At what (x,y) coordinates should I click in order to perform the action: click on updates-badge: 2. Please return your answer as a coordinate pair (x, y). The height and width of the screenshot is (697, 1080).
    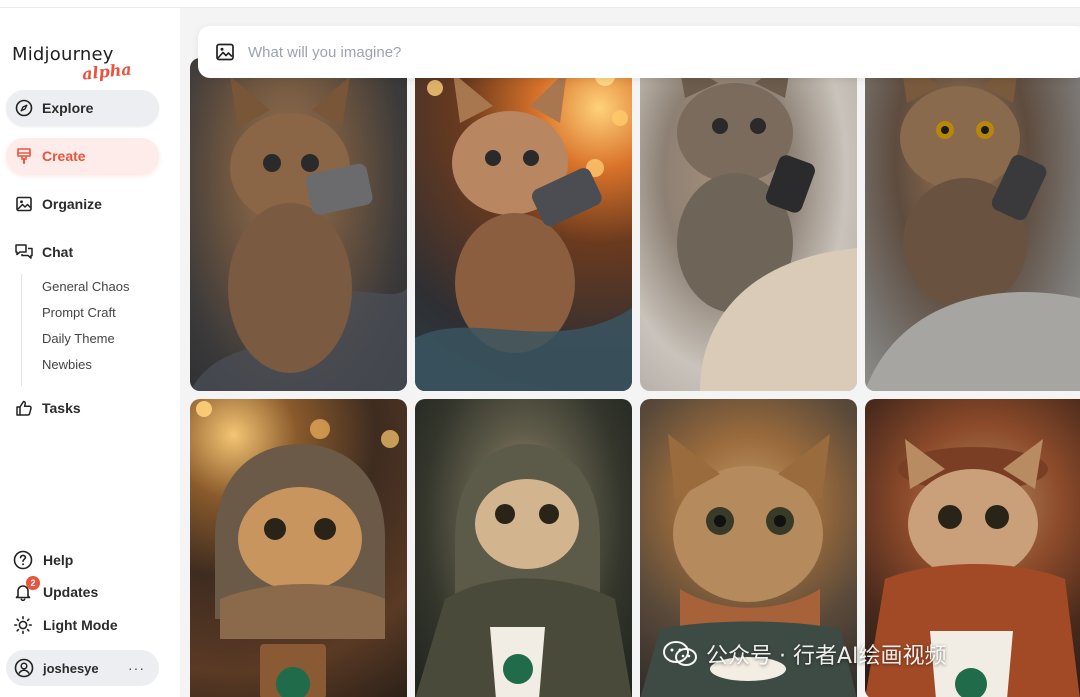
    Looking at the image, I should click on (33, 583).